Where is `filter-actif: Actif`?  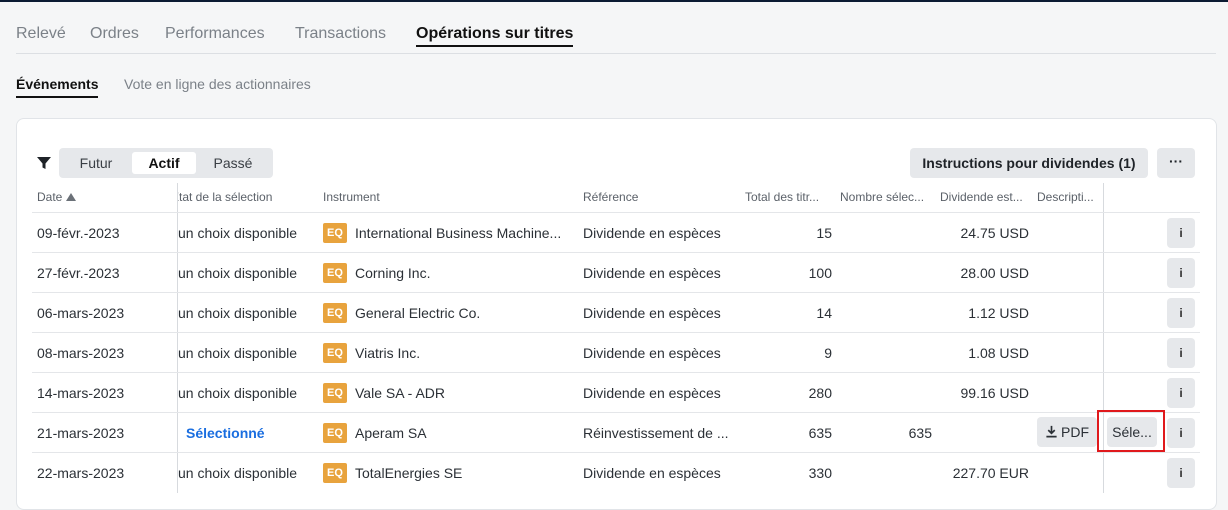
filter-actif: Actif is located at coordinates (164, 163).